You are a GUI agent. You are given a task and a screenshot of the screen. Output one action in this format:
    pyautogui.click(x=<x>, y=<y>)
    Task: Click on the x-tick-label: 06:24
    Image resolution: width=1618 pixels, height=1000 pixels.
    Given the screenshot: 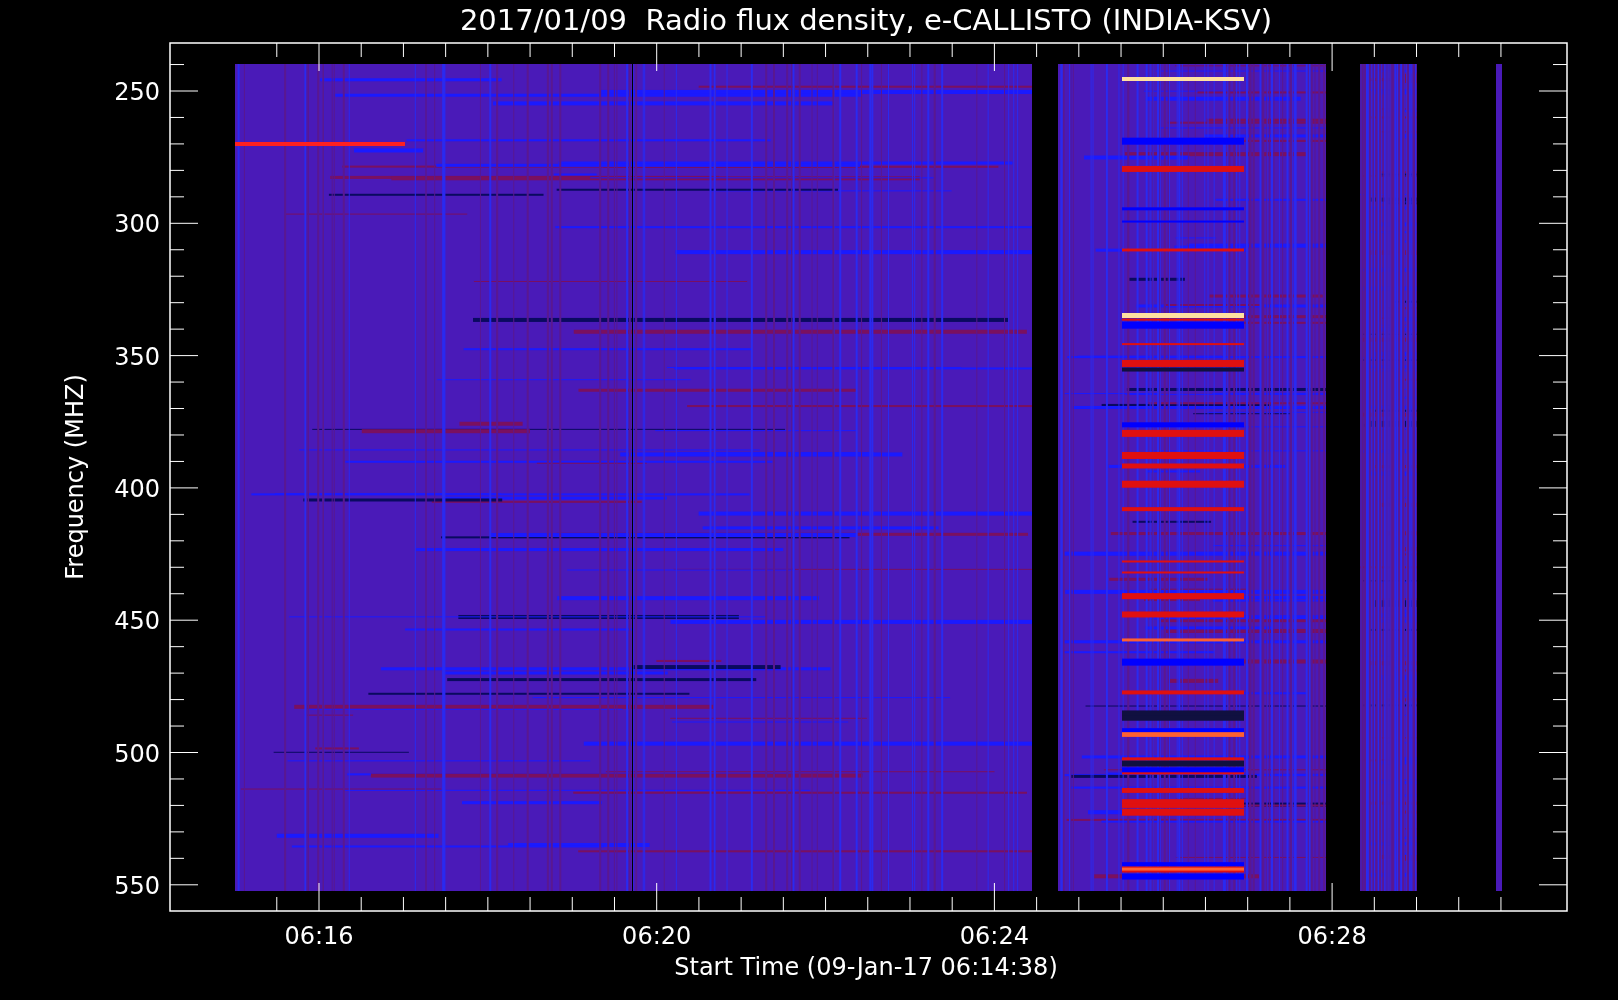 What is the action you would take?
    pyautogui.click(x=994, y=936)
    